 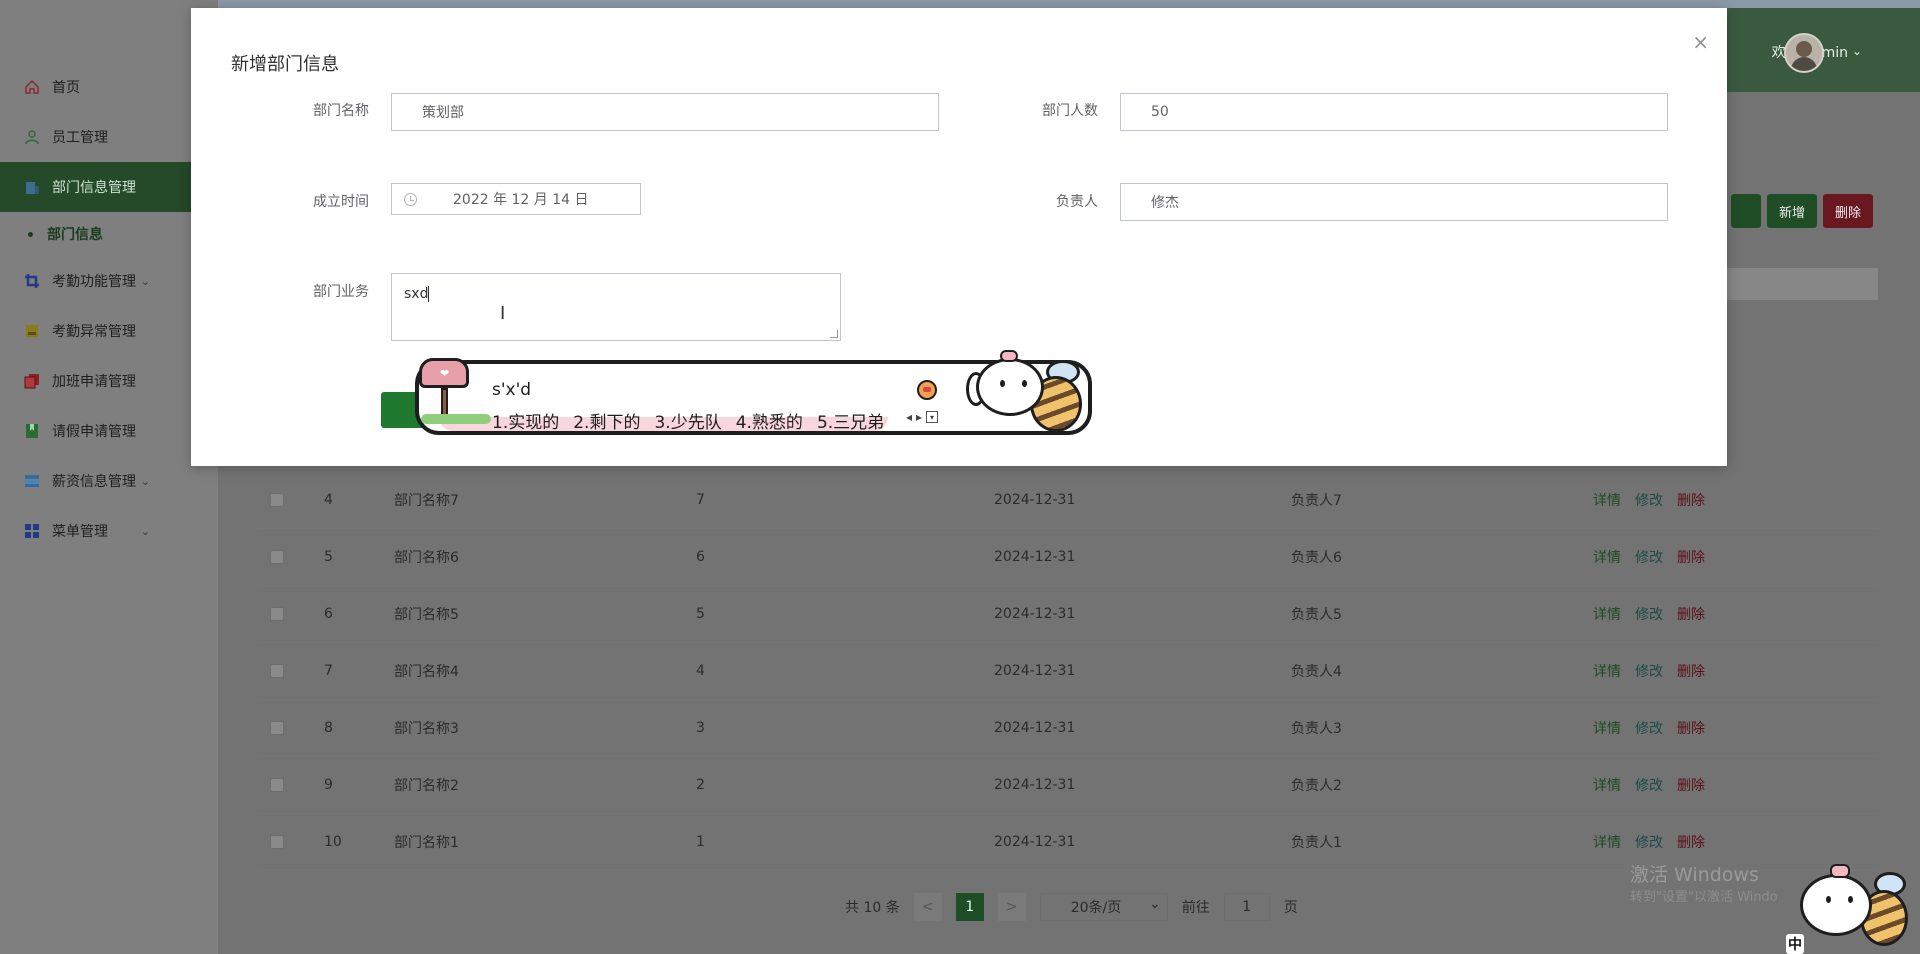 I want to click on table-row: 4 部门名称7 7 2024-12-31 负责人7 详情 修改 删除, so click(x=1068, y=500).